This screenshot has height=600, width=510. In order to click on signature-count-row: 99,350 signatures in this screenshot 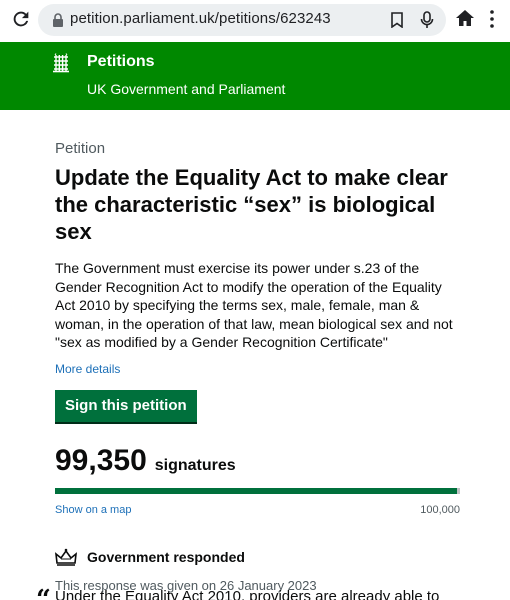, I will do `click(257, 463)`.